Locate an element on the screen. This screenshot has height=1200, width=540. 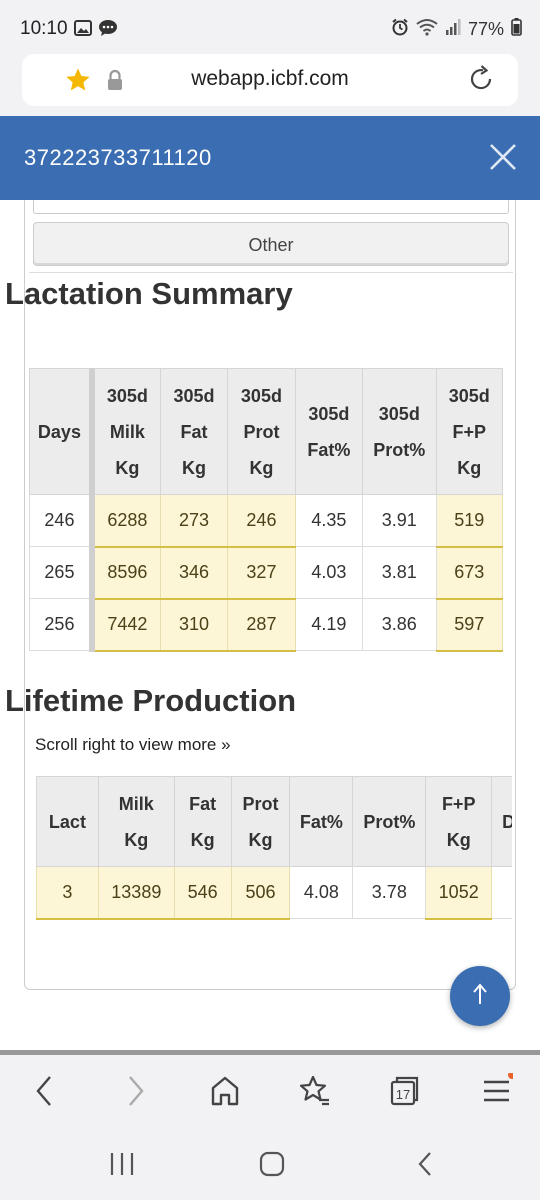
home-button-icon is located at coordinates (272, 1166).